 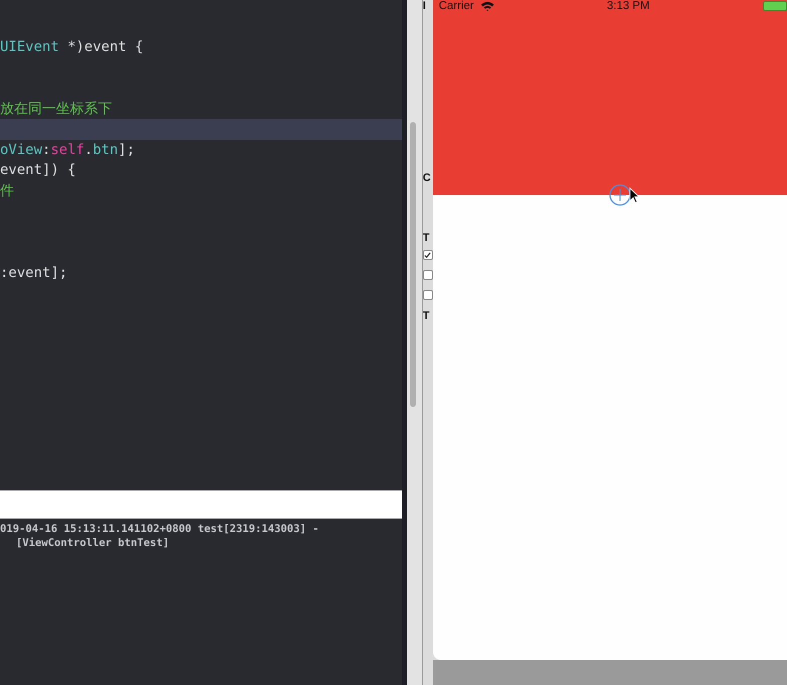 I want to click on carrier-label: Carrier, so click(x=456, y=6).